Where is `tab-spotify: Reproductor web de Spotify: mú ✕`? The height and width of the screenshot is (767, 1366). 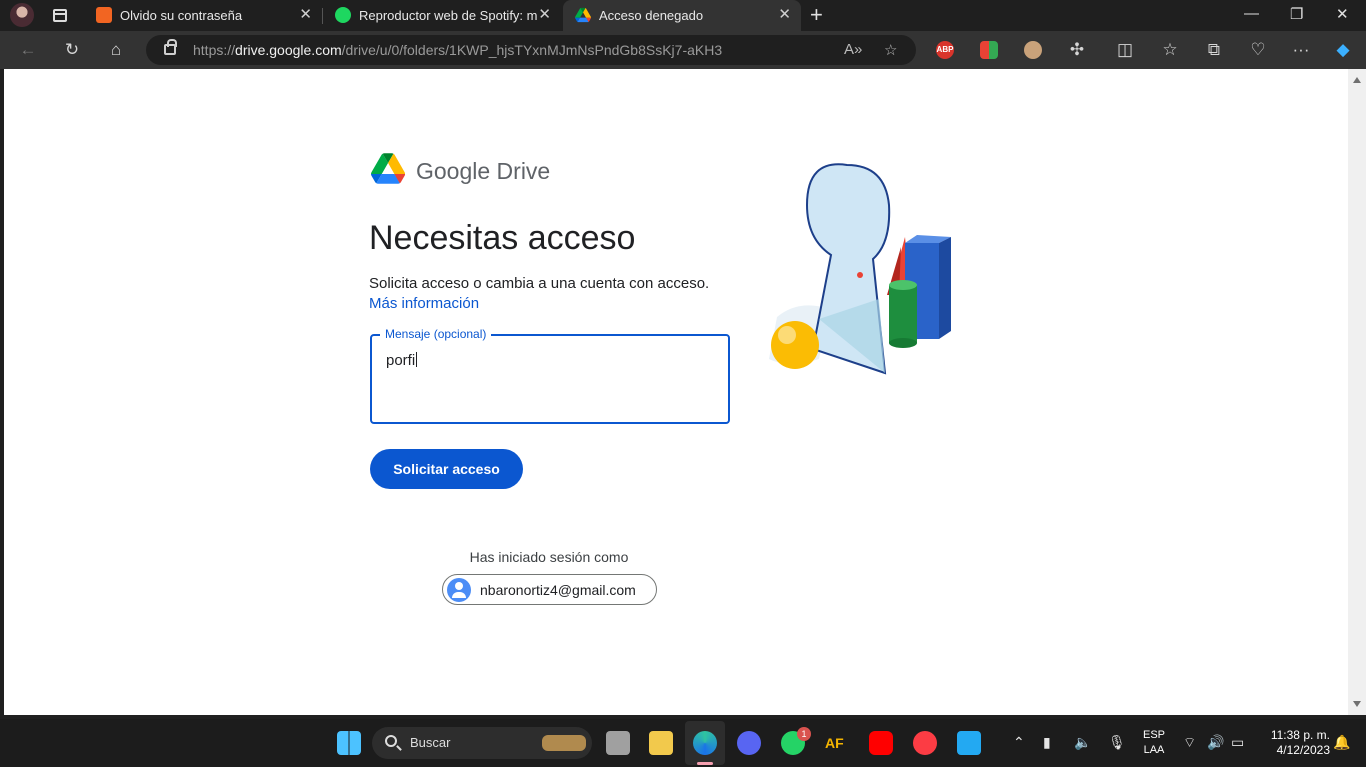
tab-spotify: Reproductor web de Spotify: mú ✕ is located at coordinates (442, 15).